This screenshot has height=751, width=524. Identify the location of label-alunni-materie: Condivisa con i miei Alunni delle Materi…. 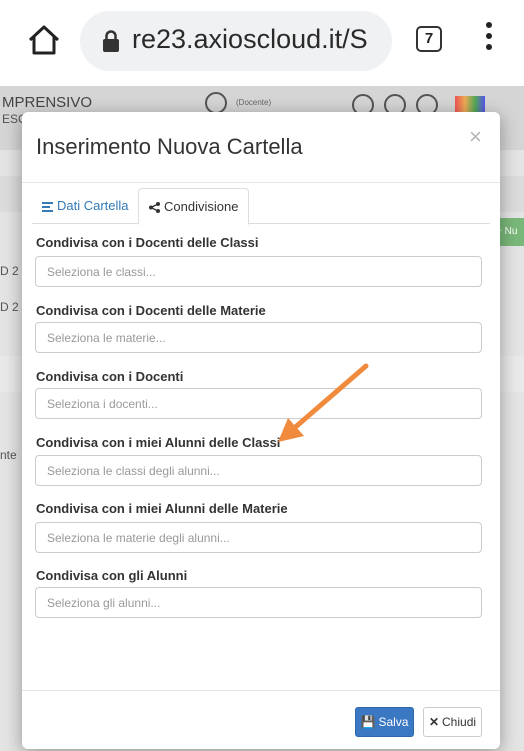
(162, 508).